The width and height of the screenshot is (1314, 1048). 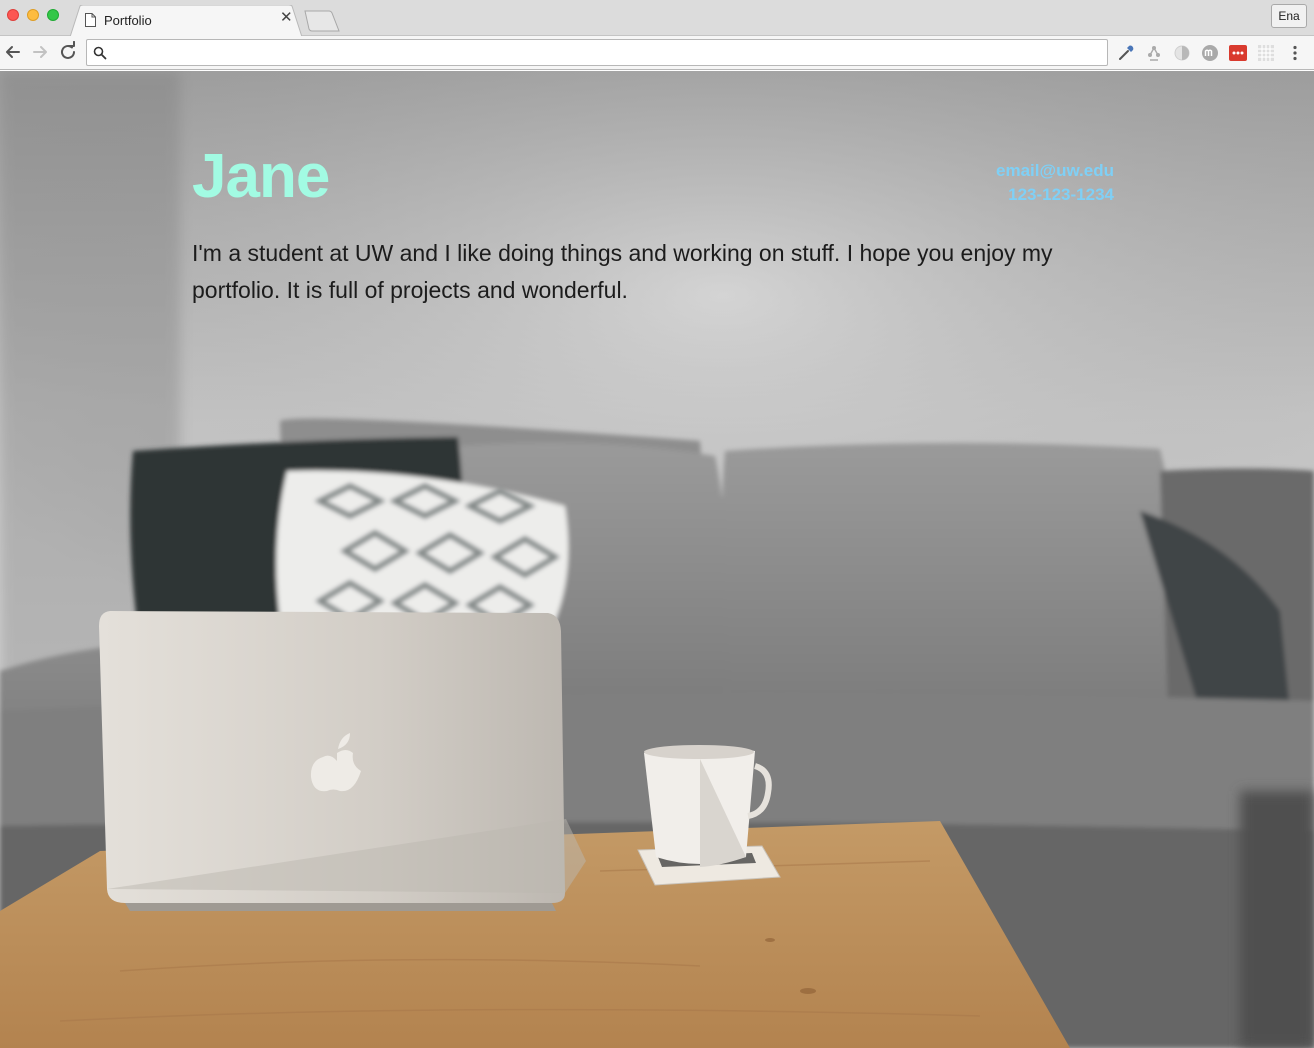 I want to click on window-close-button, so click(x=13, y=15).